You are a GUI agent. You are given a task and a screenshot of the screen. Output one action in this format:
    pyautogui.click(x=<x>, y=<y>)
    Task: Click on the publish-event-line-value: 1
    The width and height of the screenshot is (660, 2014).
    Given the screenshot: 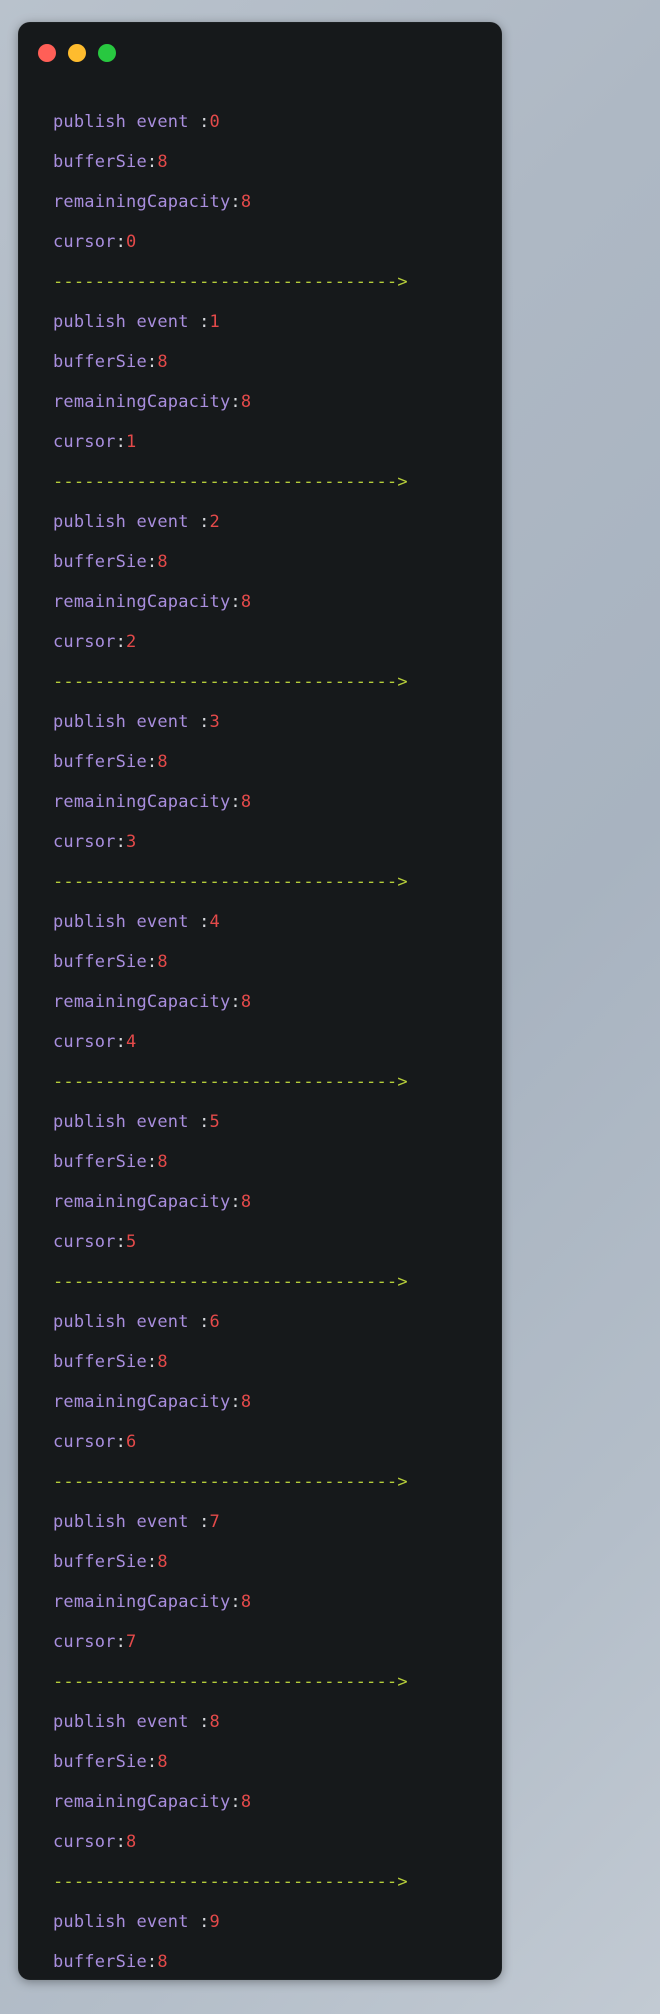 What is the action you would take?
    pyautogui.click(x=214, y=322)
    